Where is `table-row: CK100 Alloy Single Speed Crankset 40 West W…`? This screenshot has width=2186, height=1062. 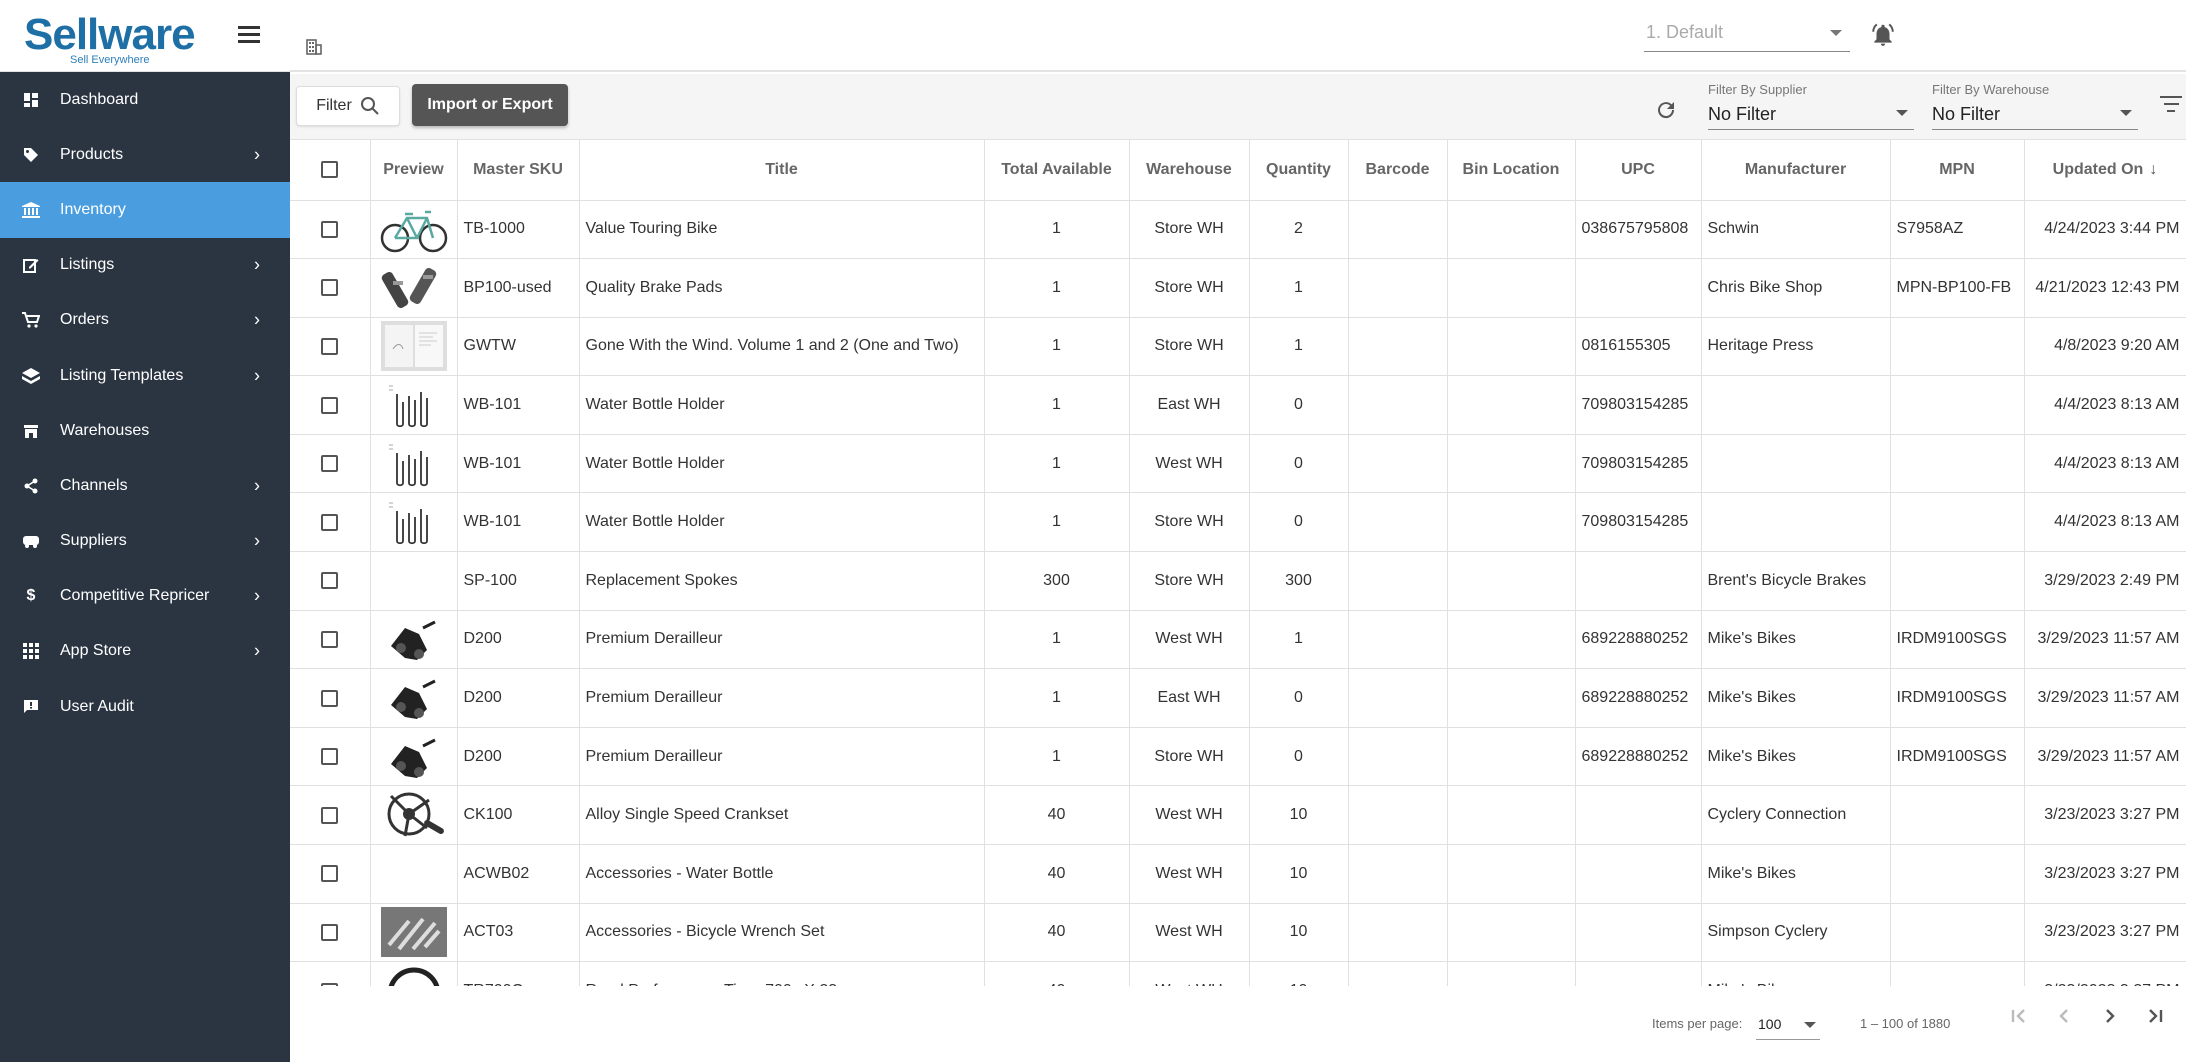
table-row: CK100 Alloy Single Speed Crankset 40 West W… is located at coordinates (1238, 815).